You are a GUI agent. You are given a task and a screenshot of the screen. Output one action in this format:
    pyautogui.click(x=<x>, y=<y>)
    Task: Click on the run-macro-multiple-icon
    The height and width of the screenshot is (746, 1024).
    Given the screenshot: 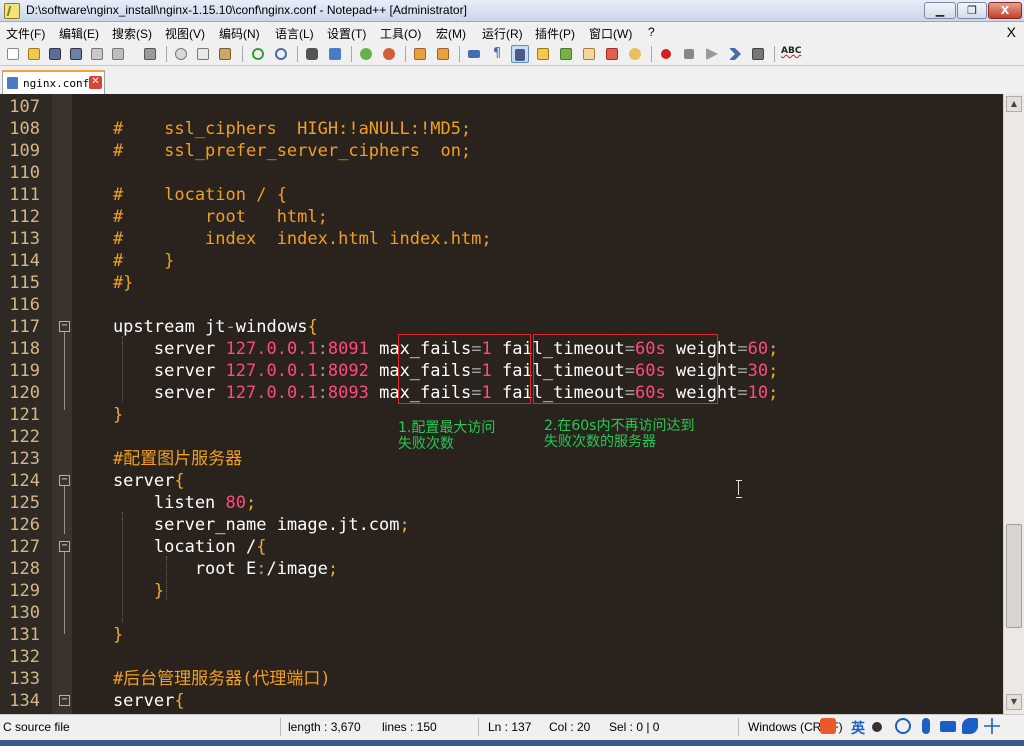 What is the action you would take?
    pyautogui.click(x=735, y=54)
    